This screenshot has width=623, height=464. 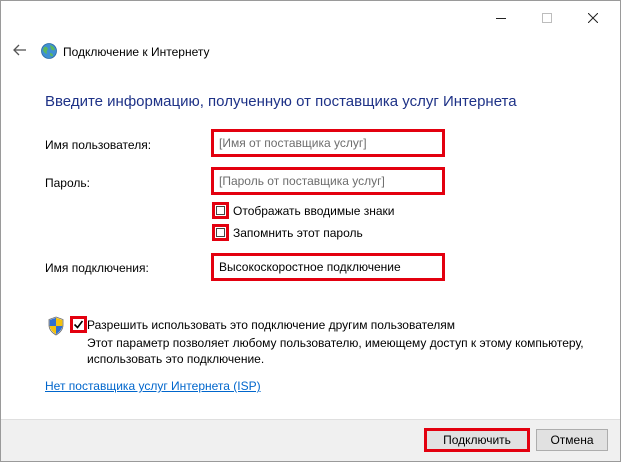 What do you see at coordinates (572, 440) in the screenshot?
I see `cancel-button: Отмена` at bounding box center [572, 440].